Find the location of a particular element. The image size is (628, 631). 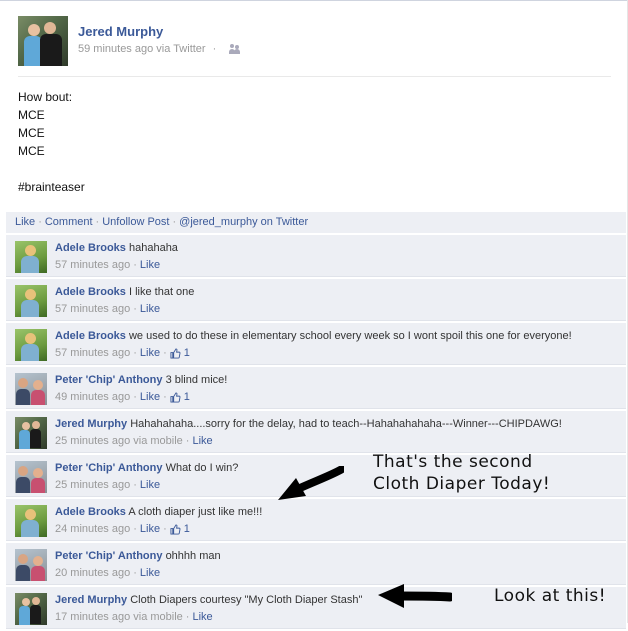

post-meta: 59 minutes ago via Twitter · is located at coordinates (159, 49).